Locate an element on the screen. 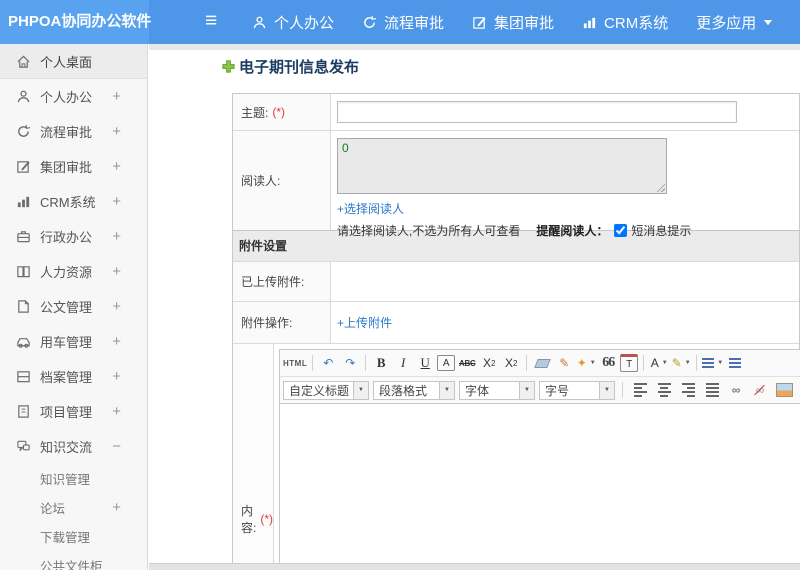  horizontal-scrollbar is located at coordinates (474, 566).